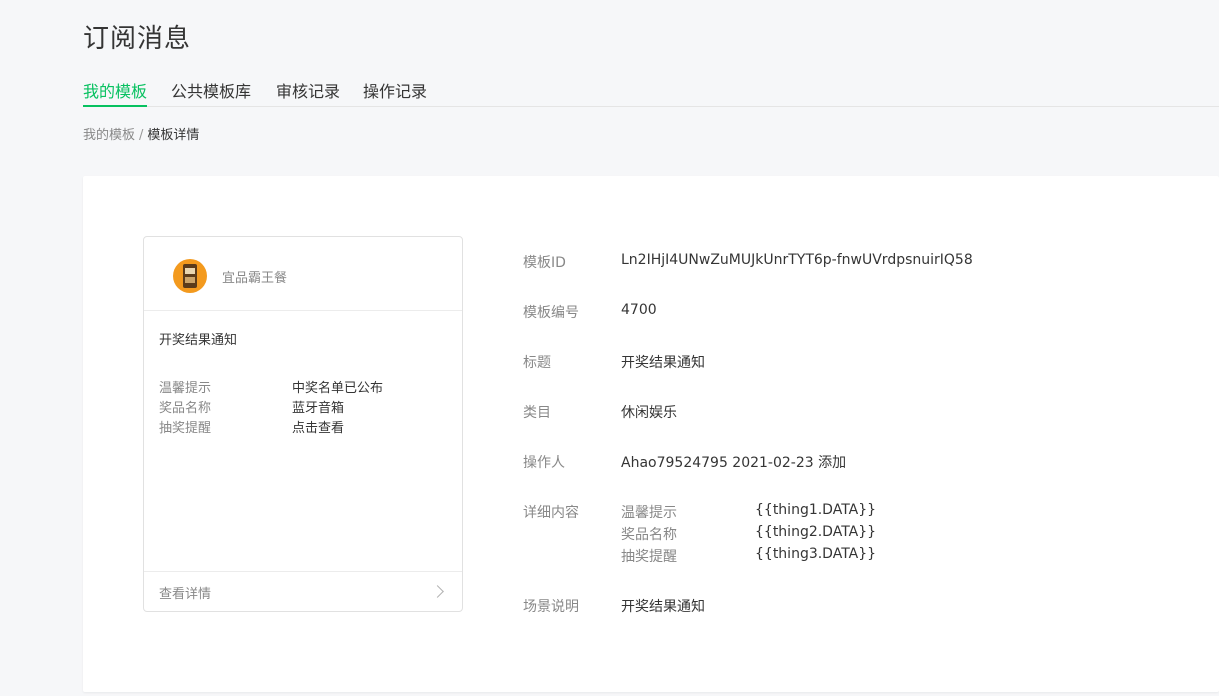 The height and width of the screenshot is (696, 1219). Describe the element at coordinates (303, 274) in the screenshot. I see `preview-header: 宜品霸王餐` at that location.